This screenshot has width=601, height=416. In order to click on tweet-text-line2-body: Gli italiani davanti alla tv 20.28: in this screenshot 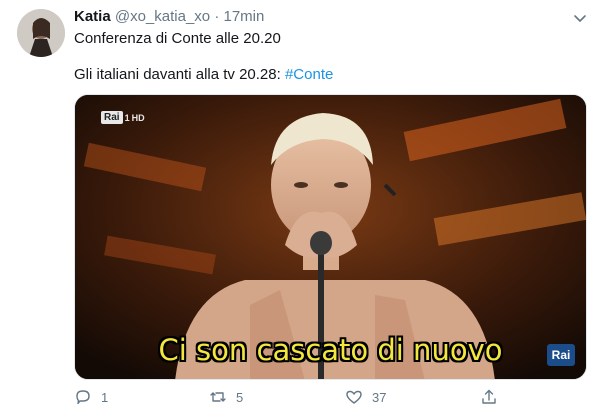, I will do `click(177, 74)`.